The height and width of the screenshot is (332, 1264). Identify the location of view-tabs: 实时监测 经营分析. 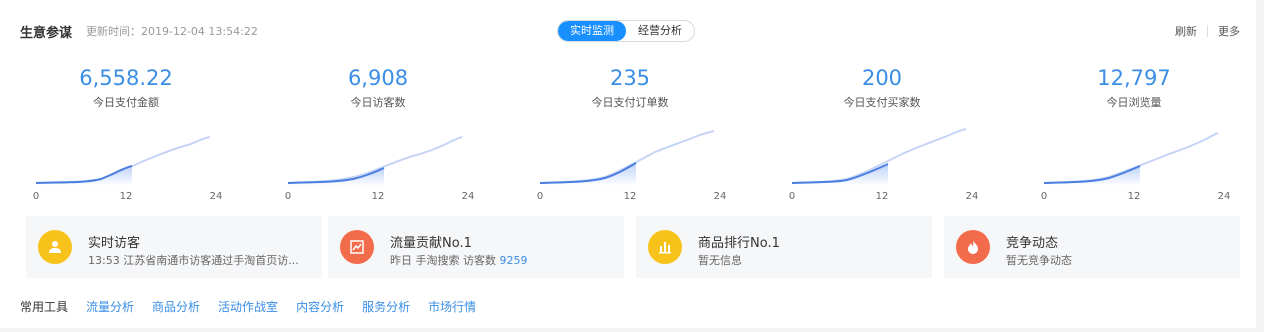
(626, 31).